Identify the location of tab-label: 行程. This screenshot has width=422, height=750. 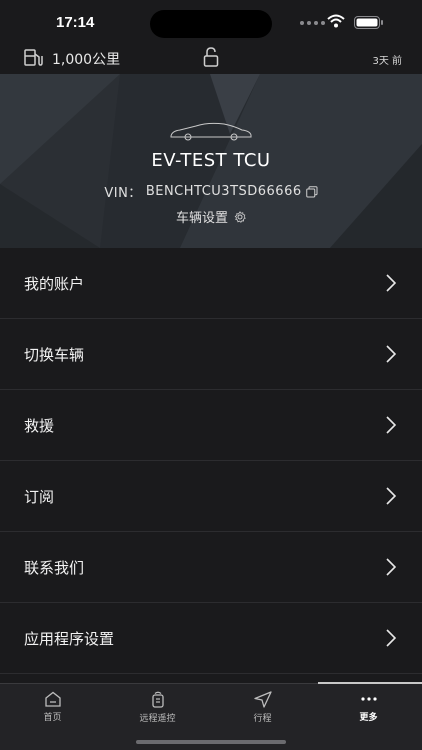
(262, 719).